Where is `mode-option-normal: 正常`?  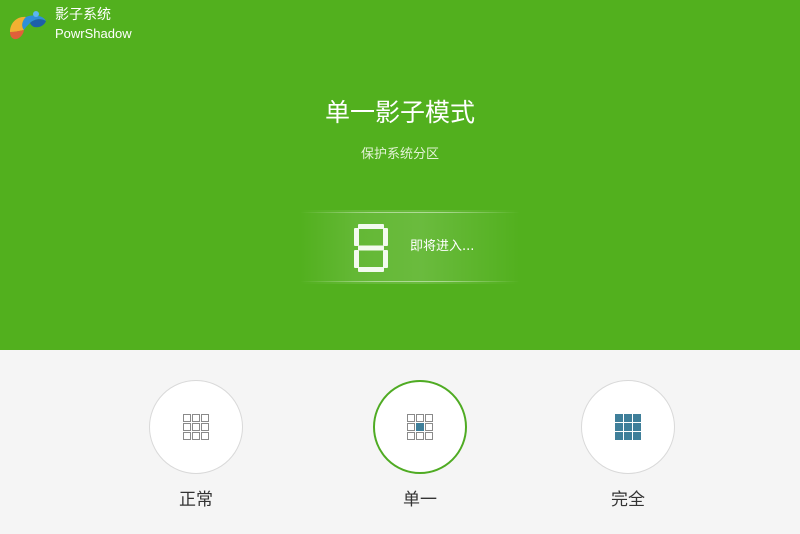
mode-option-normal: 正常 is located at coordinates (198, 450).